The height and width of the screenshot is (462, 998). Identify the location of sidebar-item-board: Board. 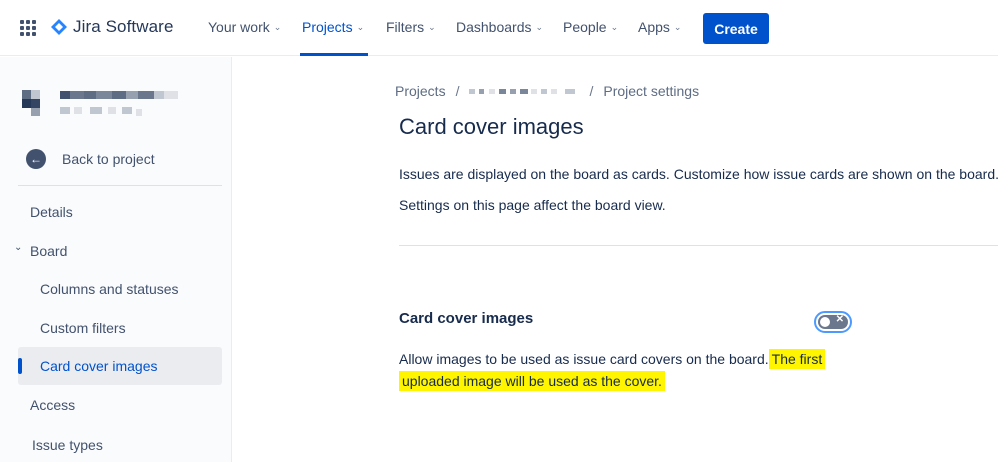
(48, 251).